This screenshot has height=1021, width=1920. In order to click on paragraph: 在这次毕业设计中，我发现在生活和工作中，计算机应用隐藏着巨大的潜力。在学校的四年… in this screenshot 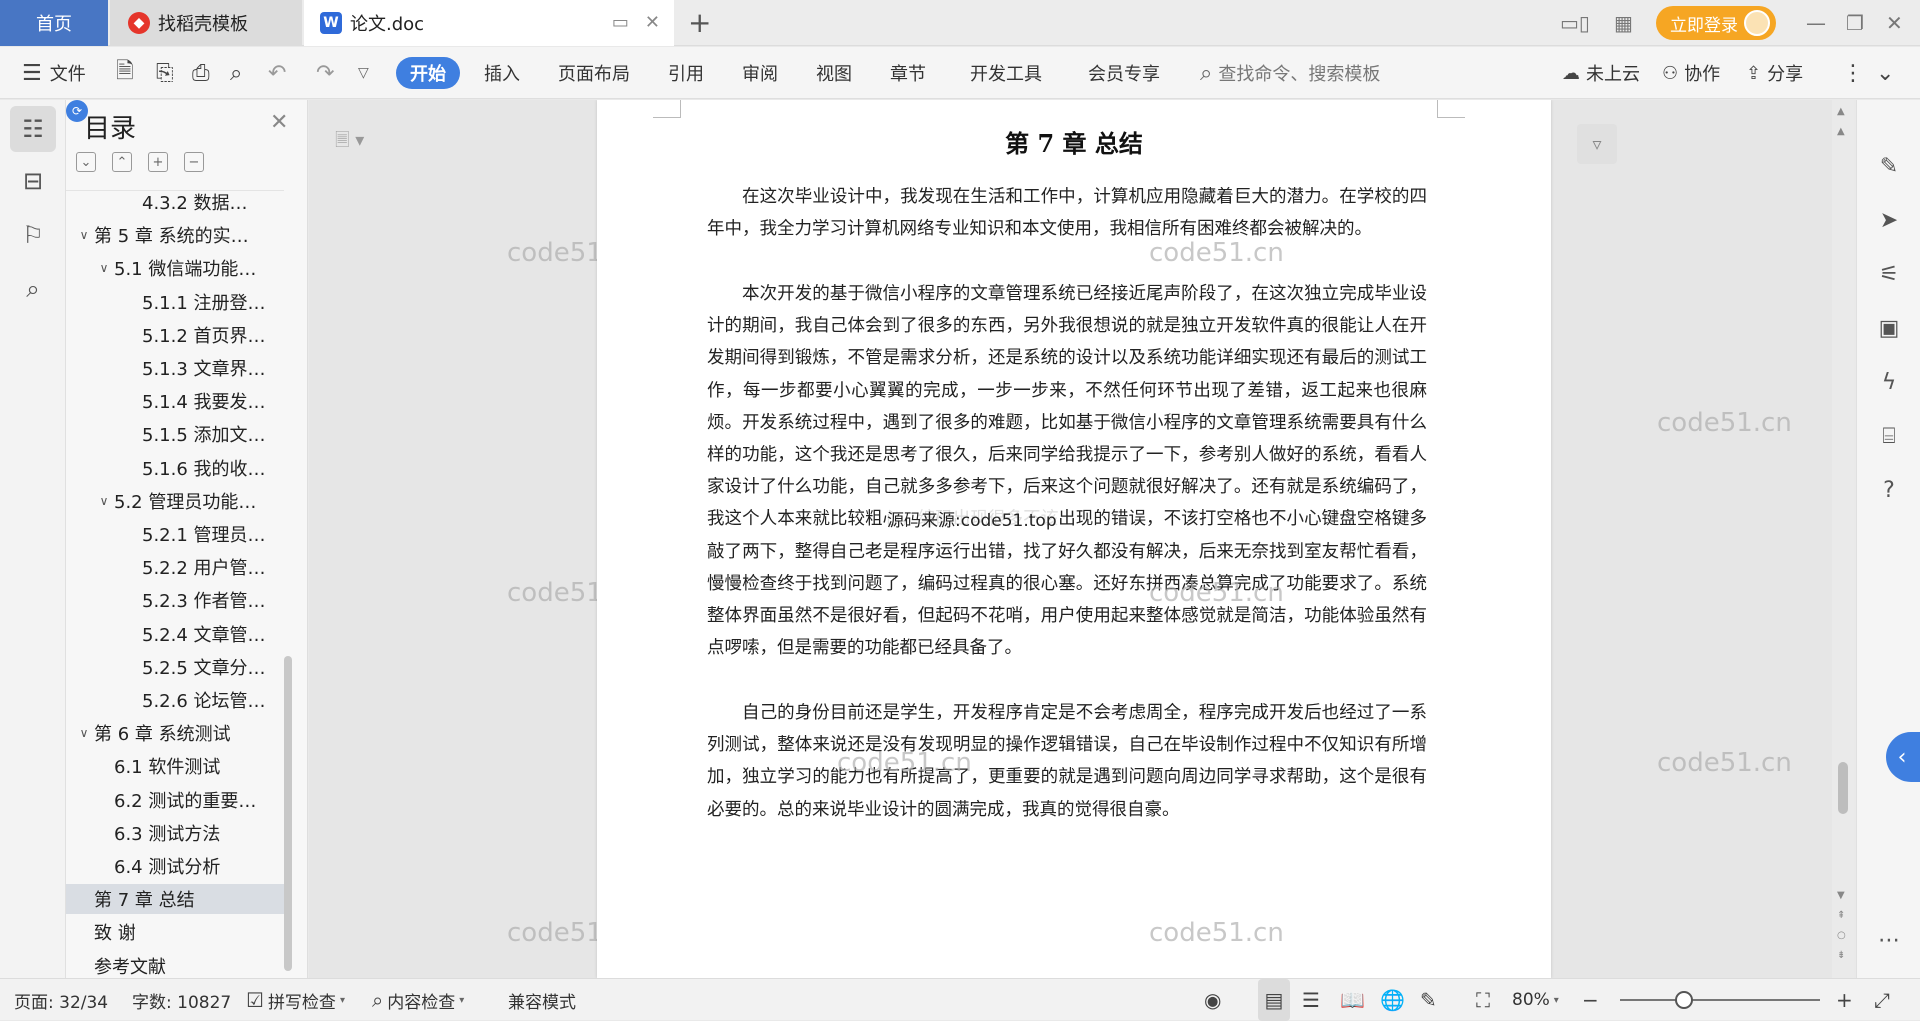, I will do `click(1067, 213)`.